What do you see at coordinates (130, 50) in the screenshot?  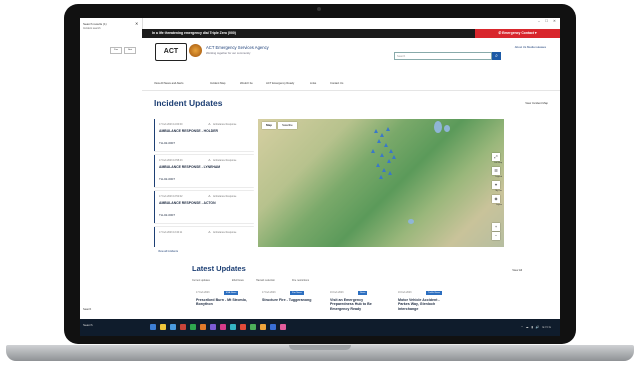 I see `next-button: Next` at bounding box center [130, 50].